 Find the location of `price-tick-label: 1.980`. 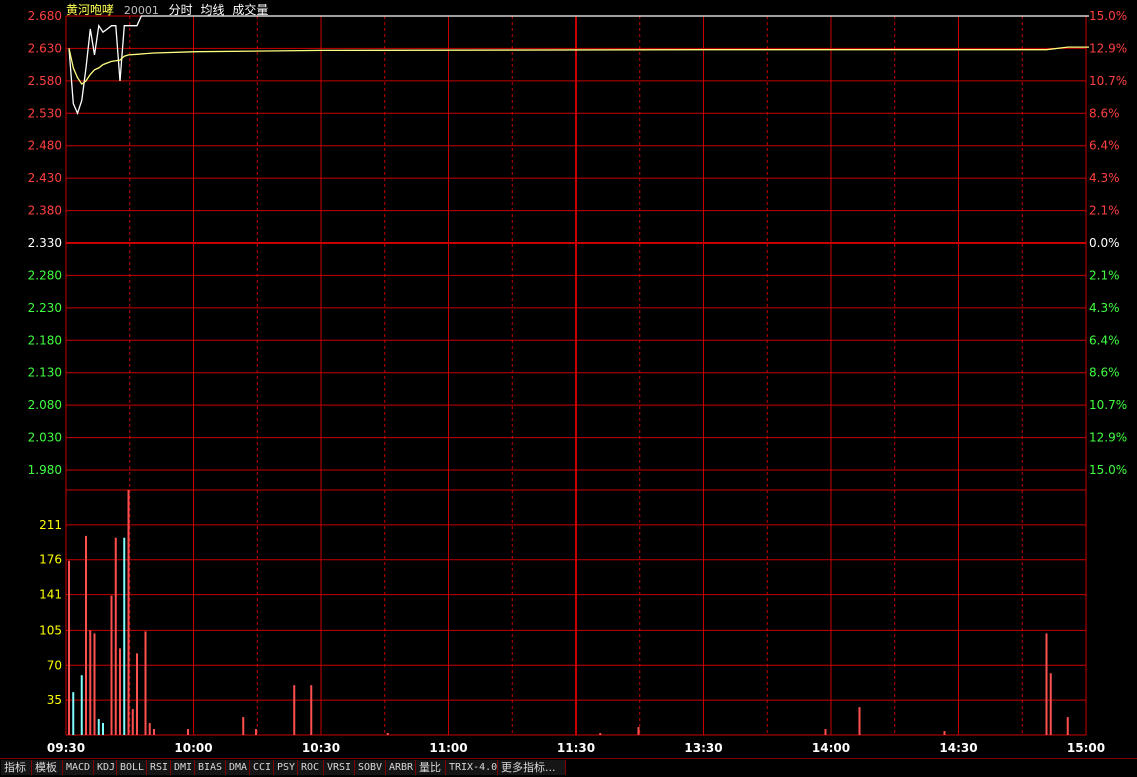

price-tick-label: 1.980 is located at coordinates (45, 470).